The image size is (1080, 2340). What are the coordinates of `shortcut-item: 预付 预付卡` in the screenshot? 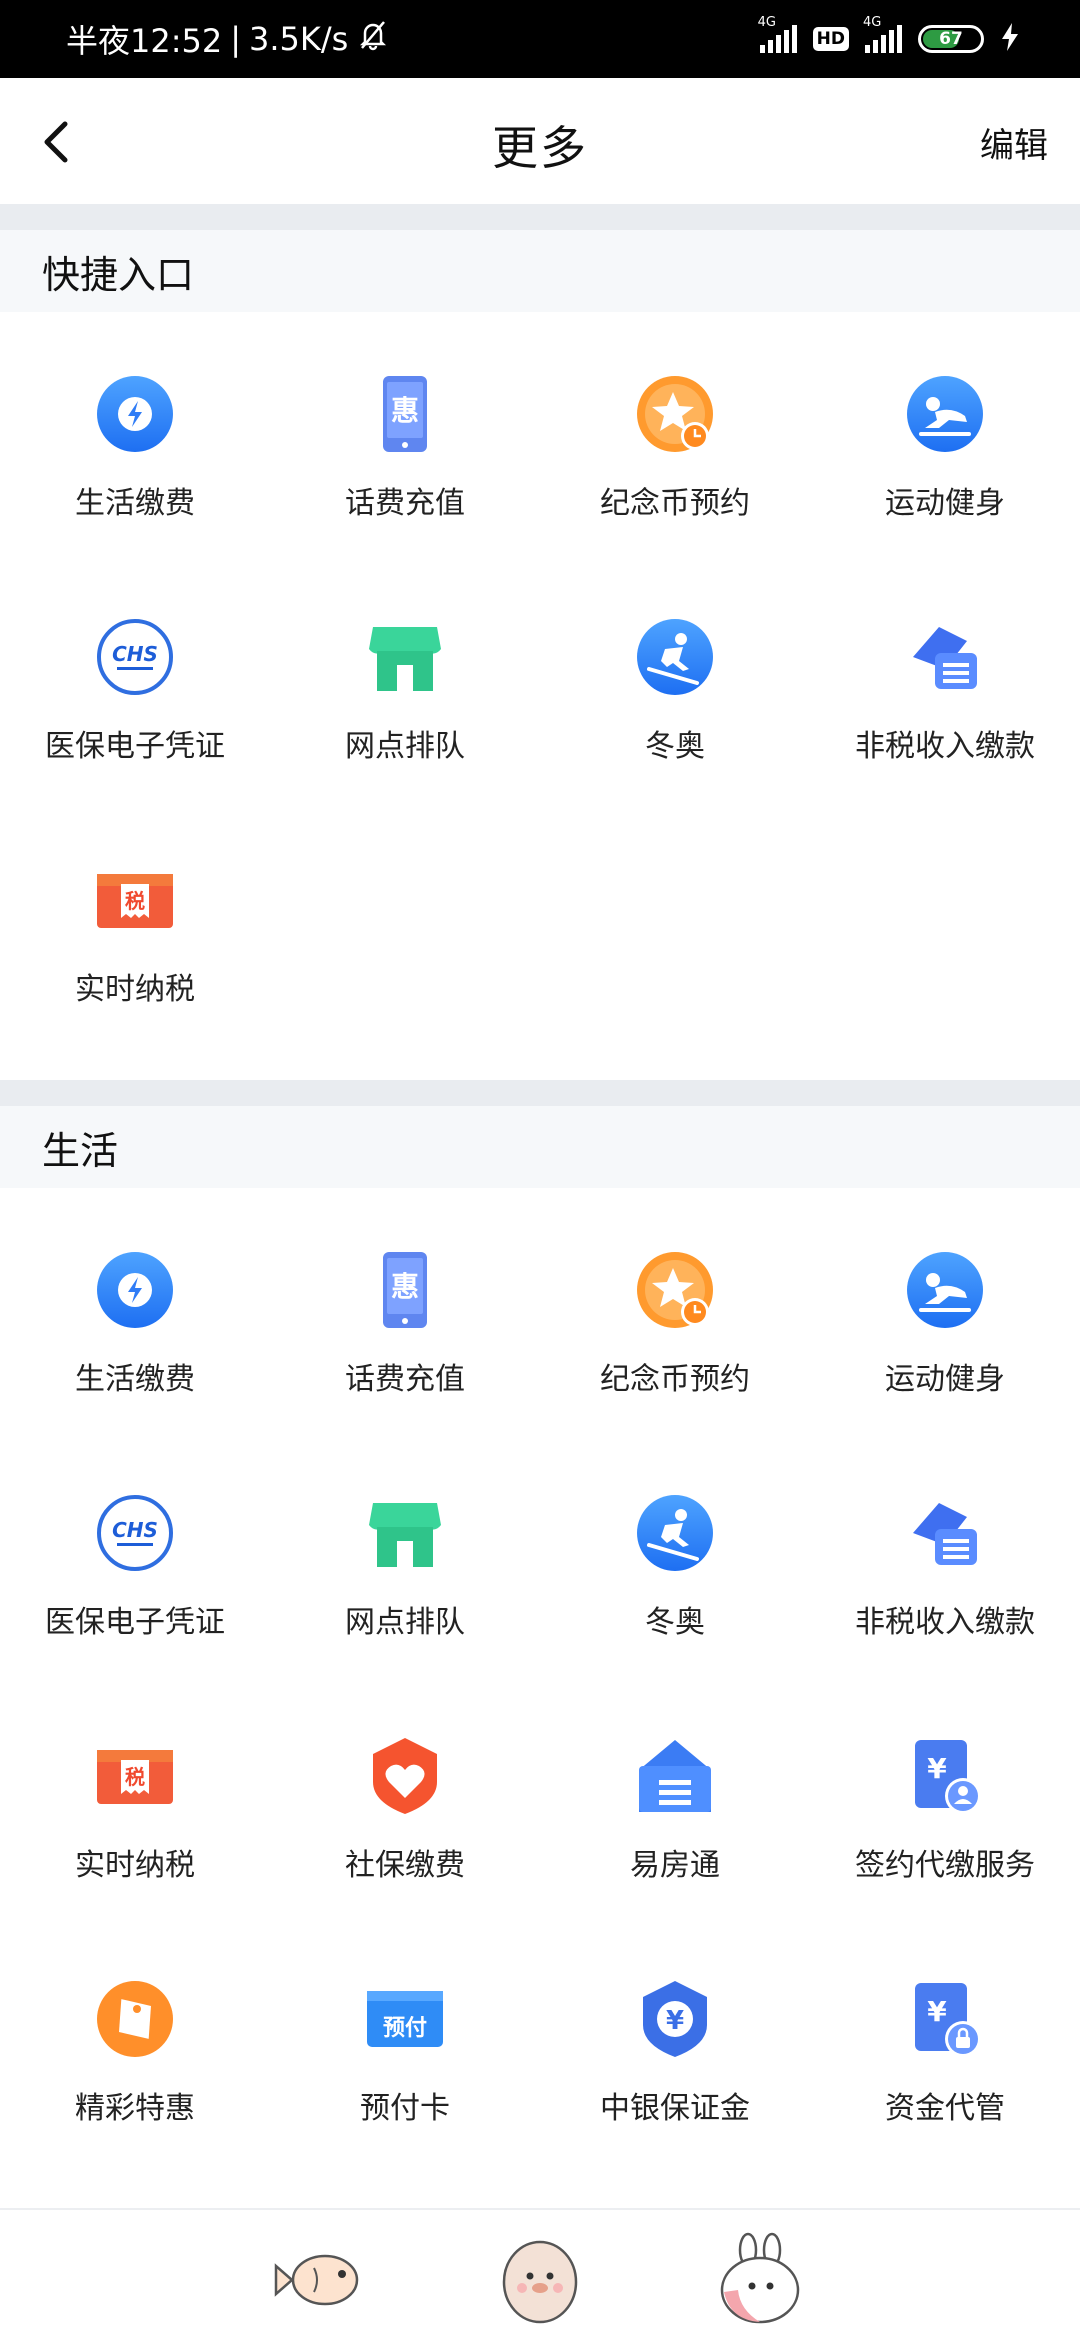 It's located at (405, 2098).